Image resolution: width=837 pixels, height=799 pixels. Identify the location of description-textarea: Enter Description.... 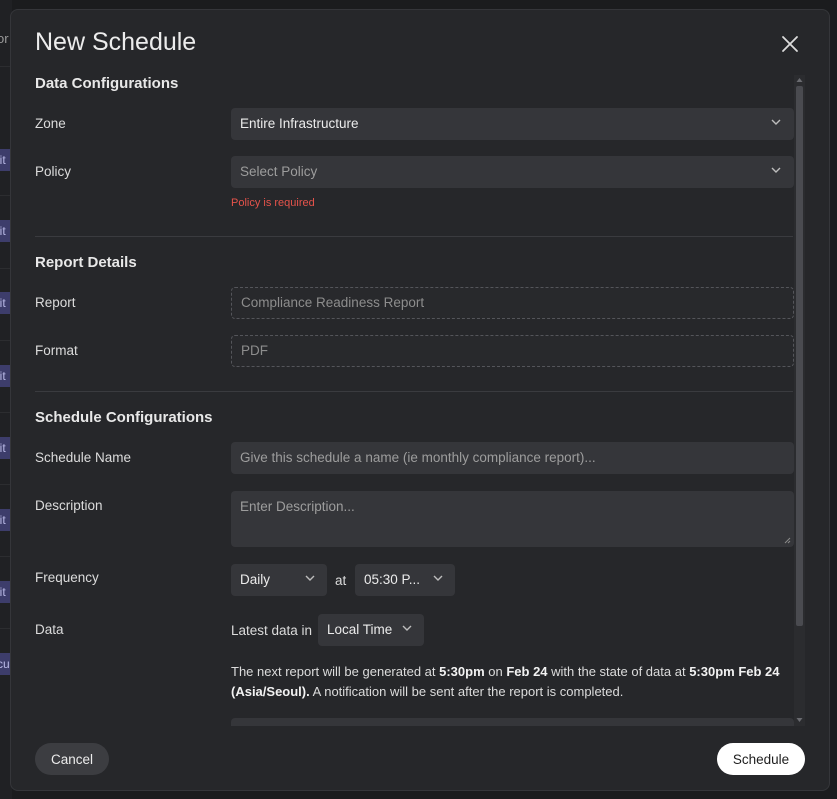
(512, 519).